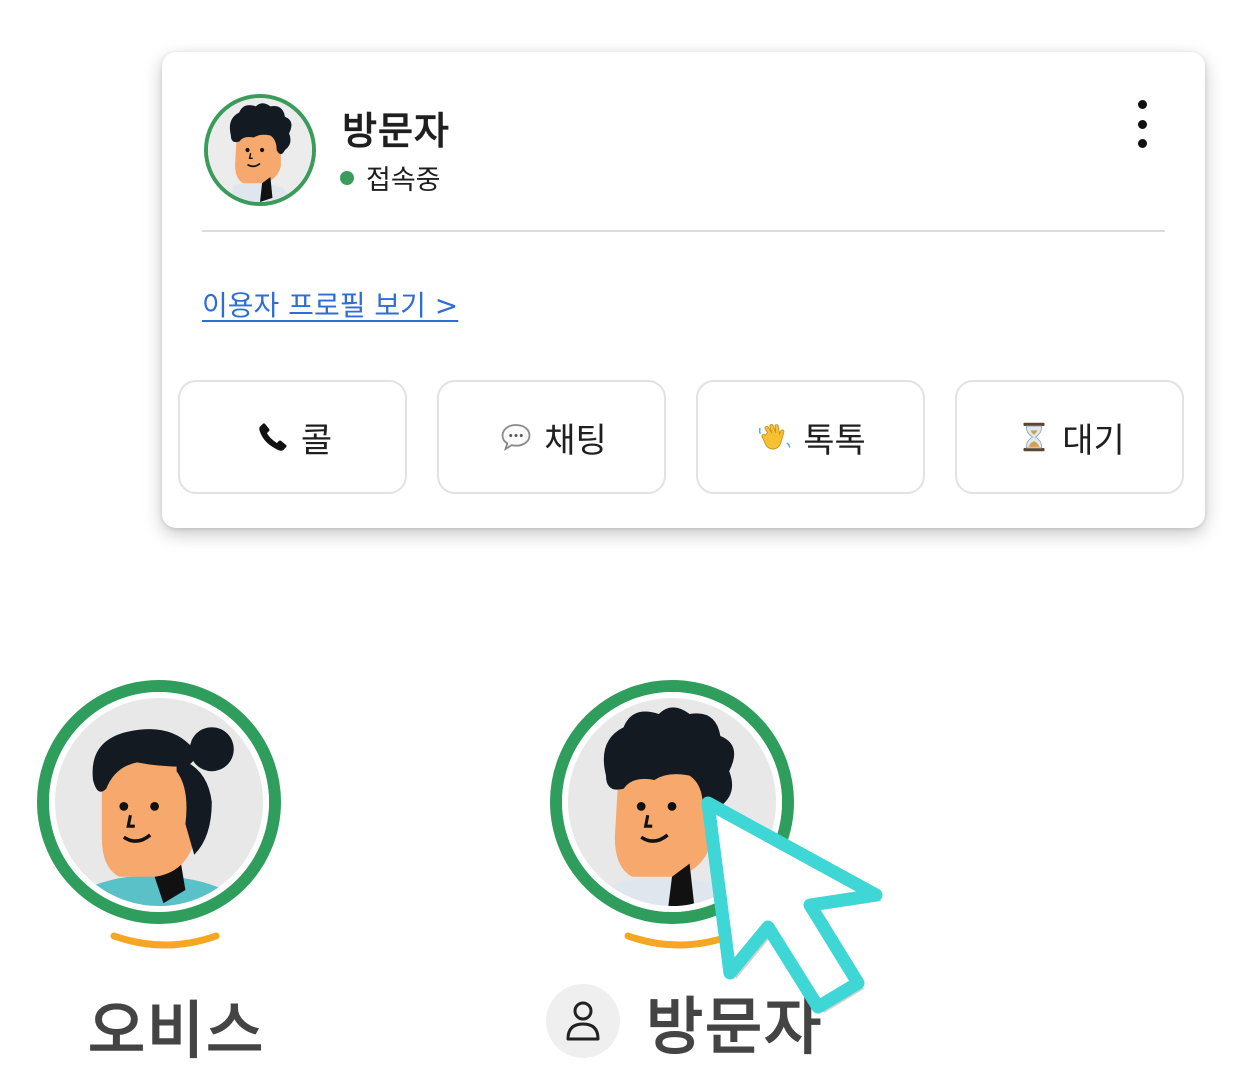 This screenshot has height=1080, width=1247. I want to click on wait-label: 대기, so click(1093, 440).